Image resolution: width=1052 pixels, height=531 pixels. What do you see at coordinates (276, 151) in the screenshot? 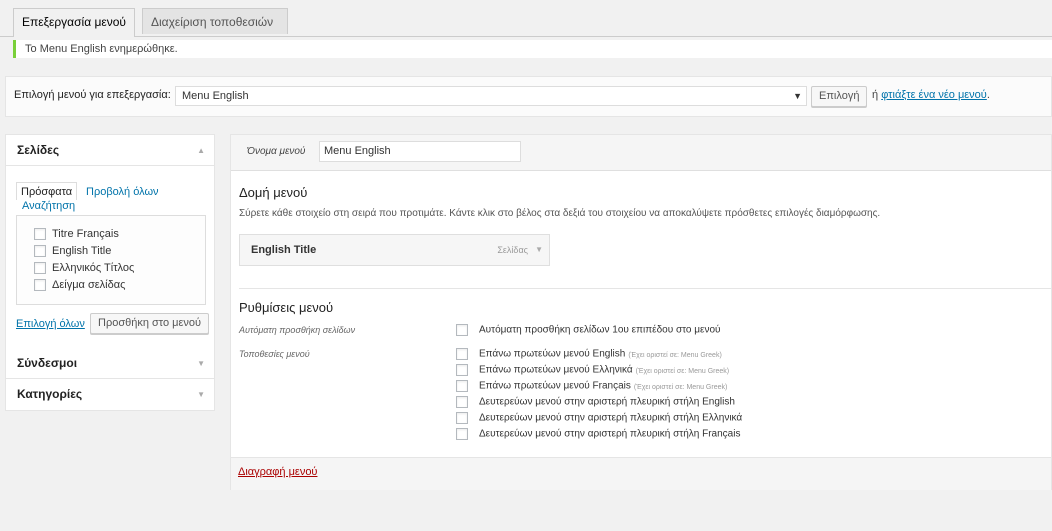
I see `menu-name-label: Όνομα μενού` at bounding box center [276, 151].